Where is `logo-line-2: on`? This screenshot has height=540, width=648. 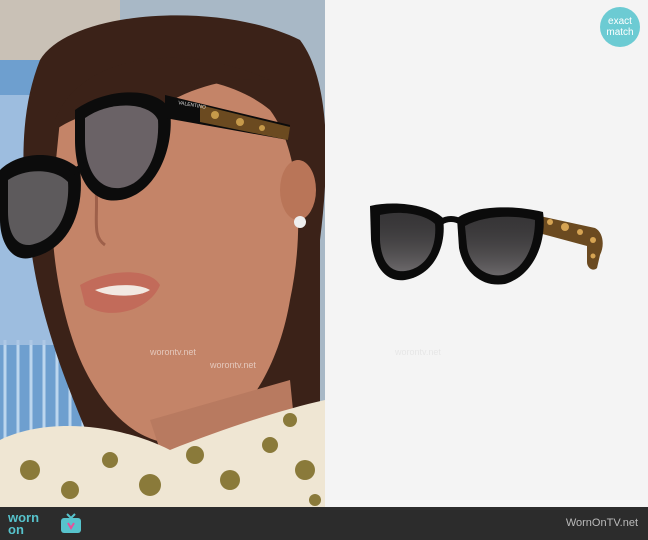 logo-line-2: on is located at coordinates (16, 529).